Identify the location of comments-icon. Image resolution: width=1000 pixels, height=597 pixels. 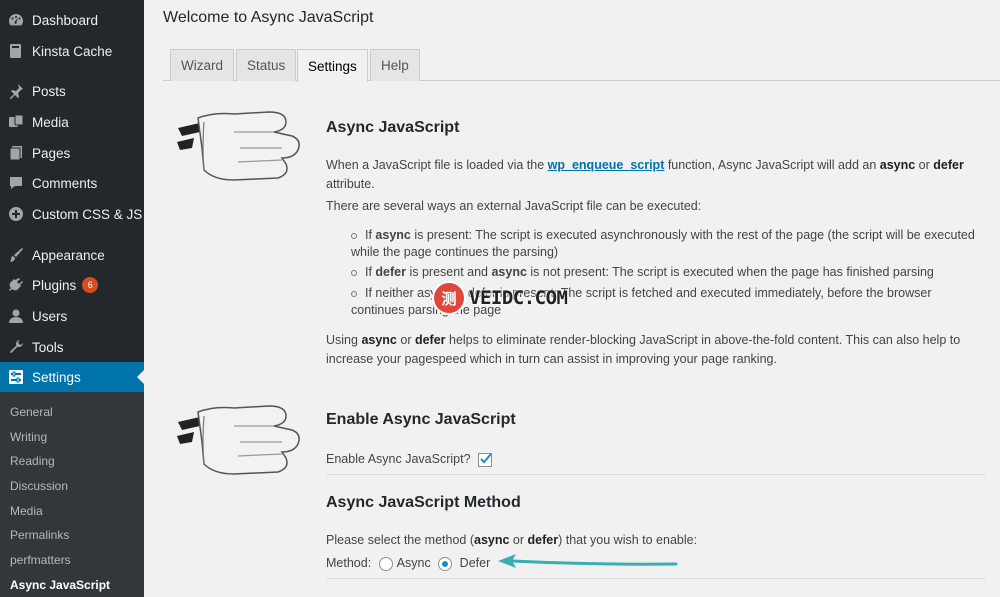
(16, 183).